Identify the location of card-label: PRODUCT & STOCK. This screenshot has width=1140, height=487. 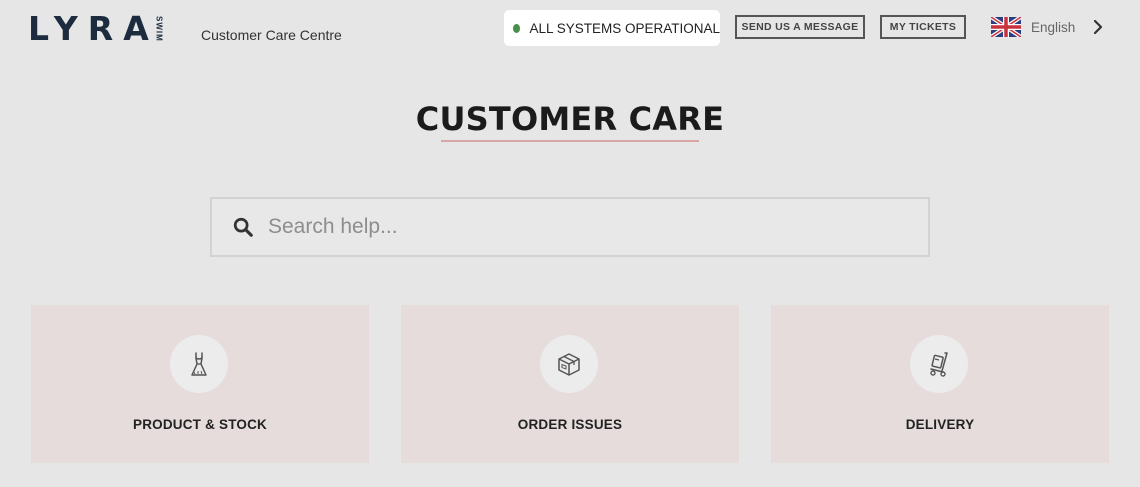
(199, 424).